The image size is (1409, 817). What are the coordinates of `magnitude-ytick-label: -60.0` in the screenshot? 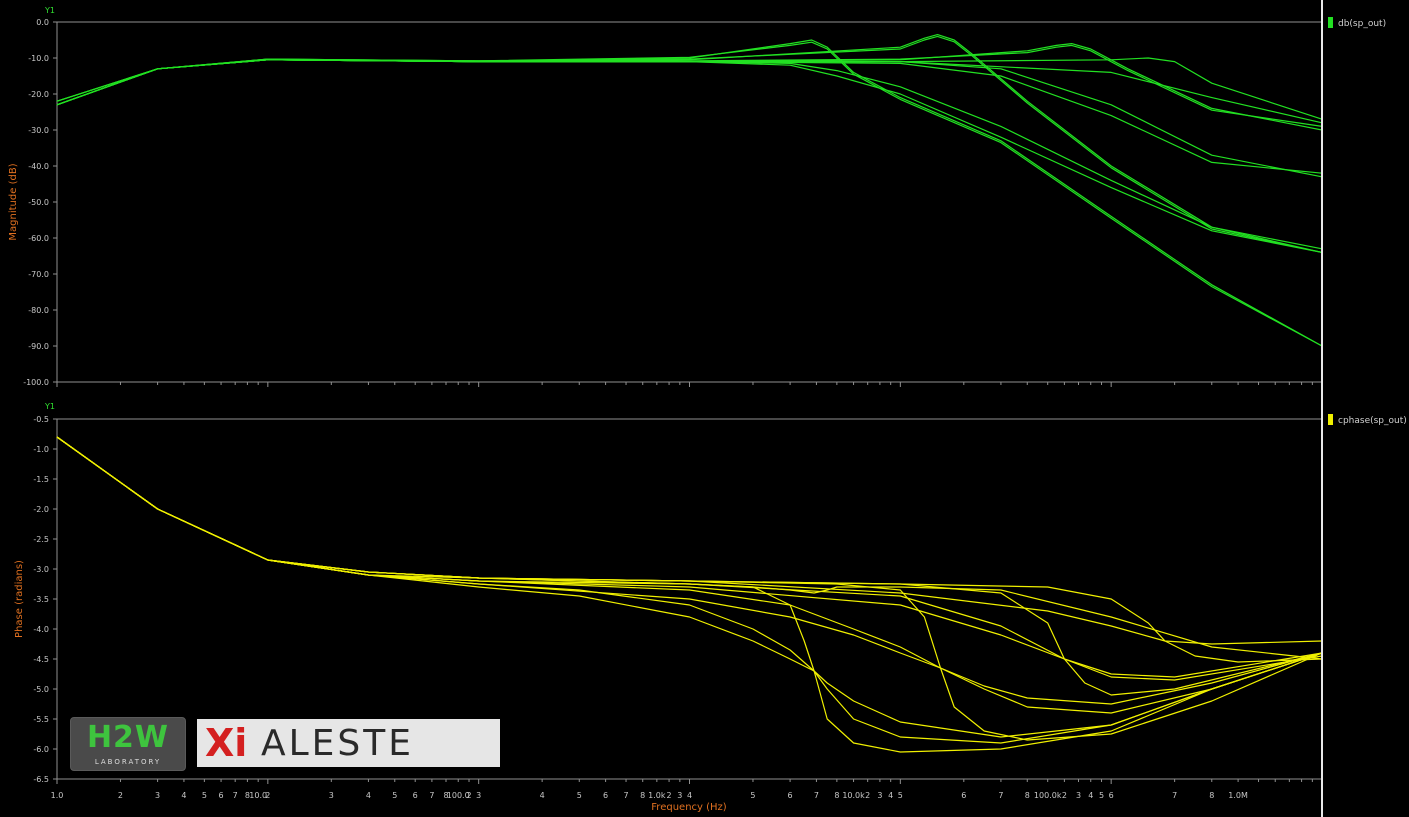 It's located at (38, 238).